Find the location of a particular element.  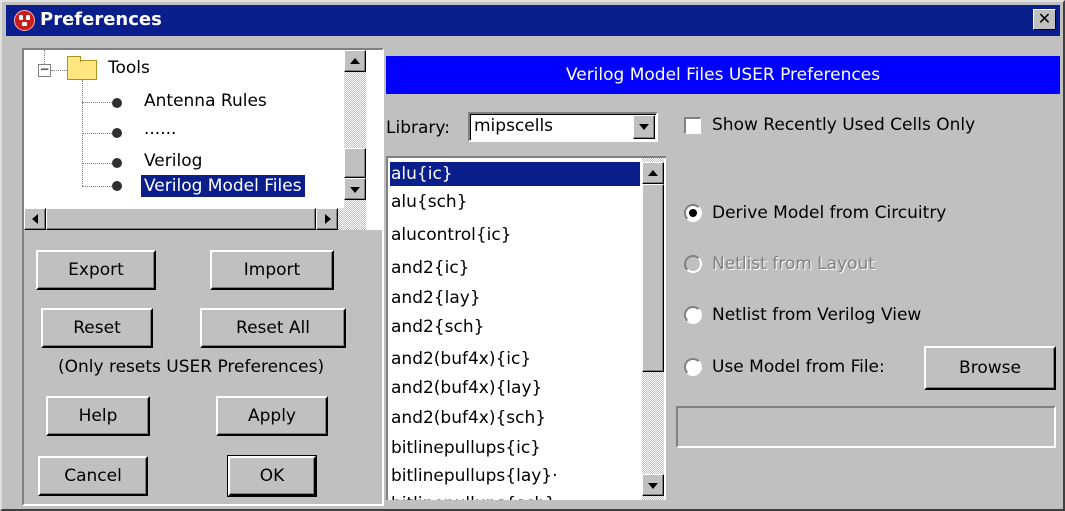

folder-icon is located at coordinates (82, 68).